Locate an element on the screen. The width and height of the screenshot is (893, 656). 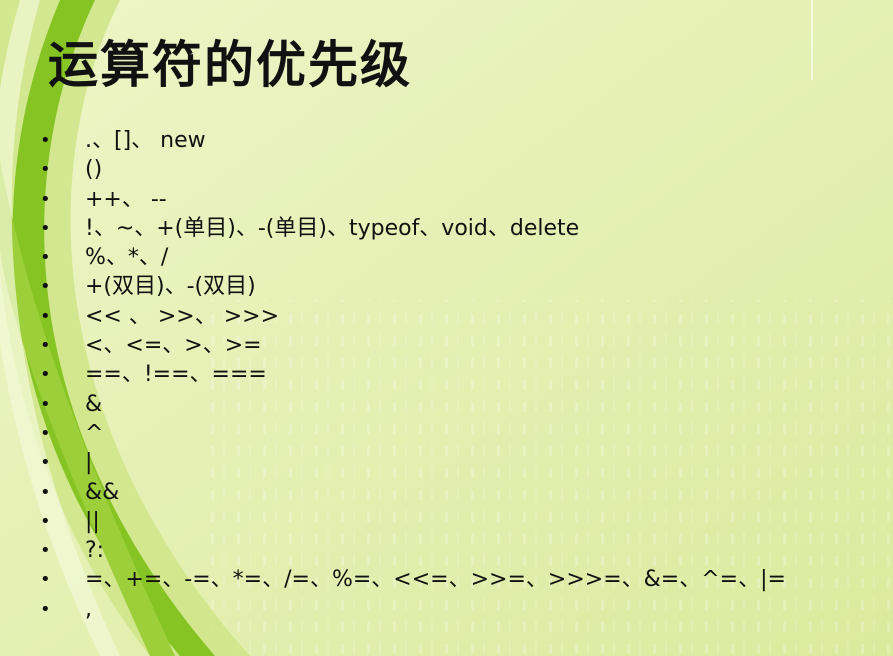
bullet-text: +(双目)、-(双目) is located at coordinates (170, 287).